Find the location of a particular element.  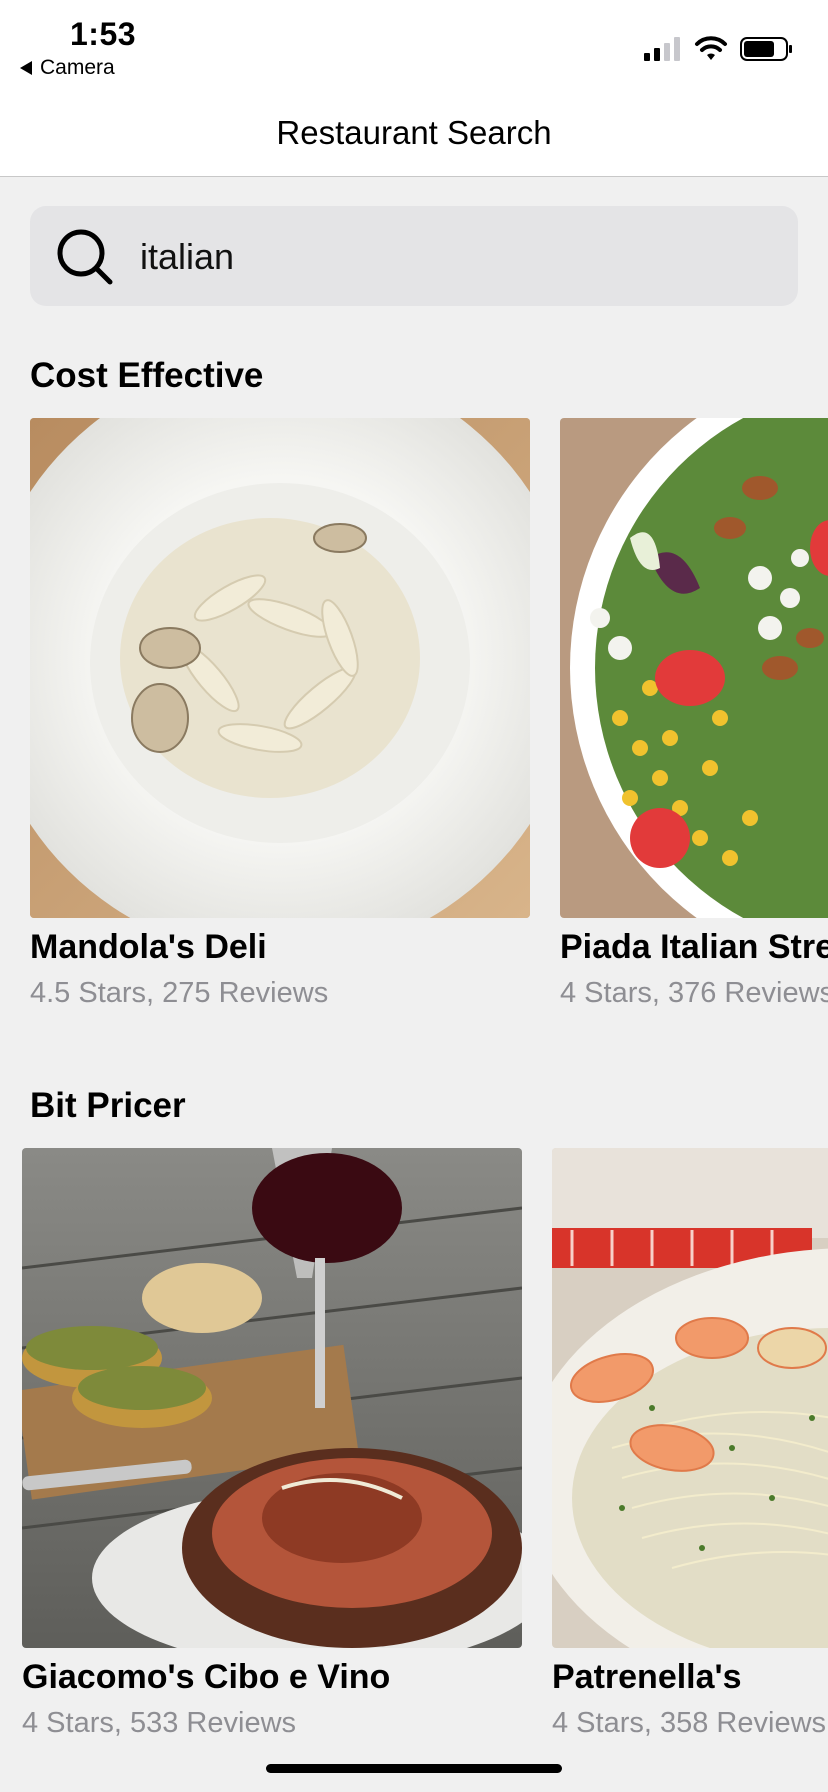

battery-icon is located at coordinates (766, 49).